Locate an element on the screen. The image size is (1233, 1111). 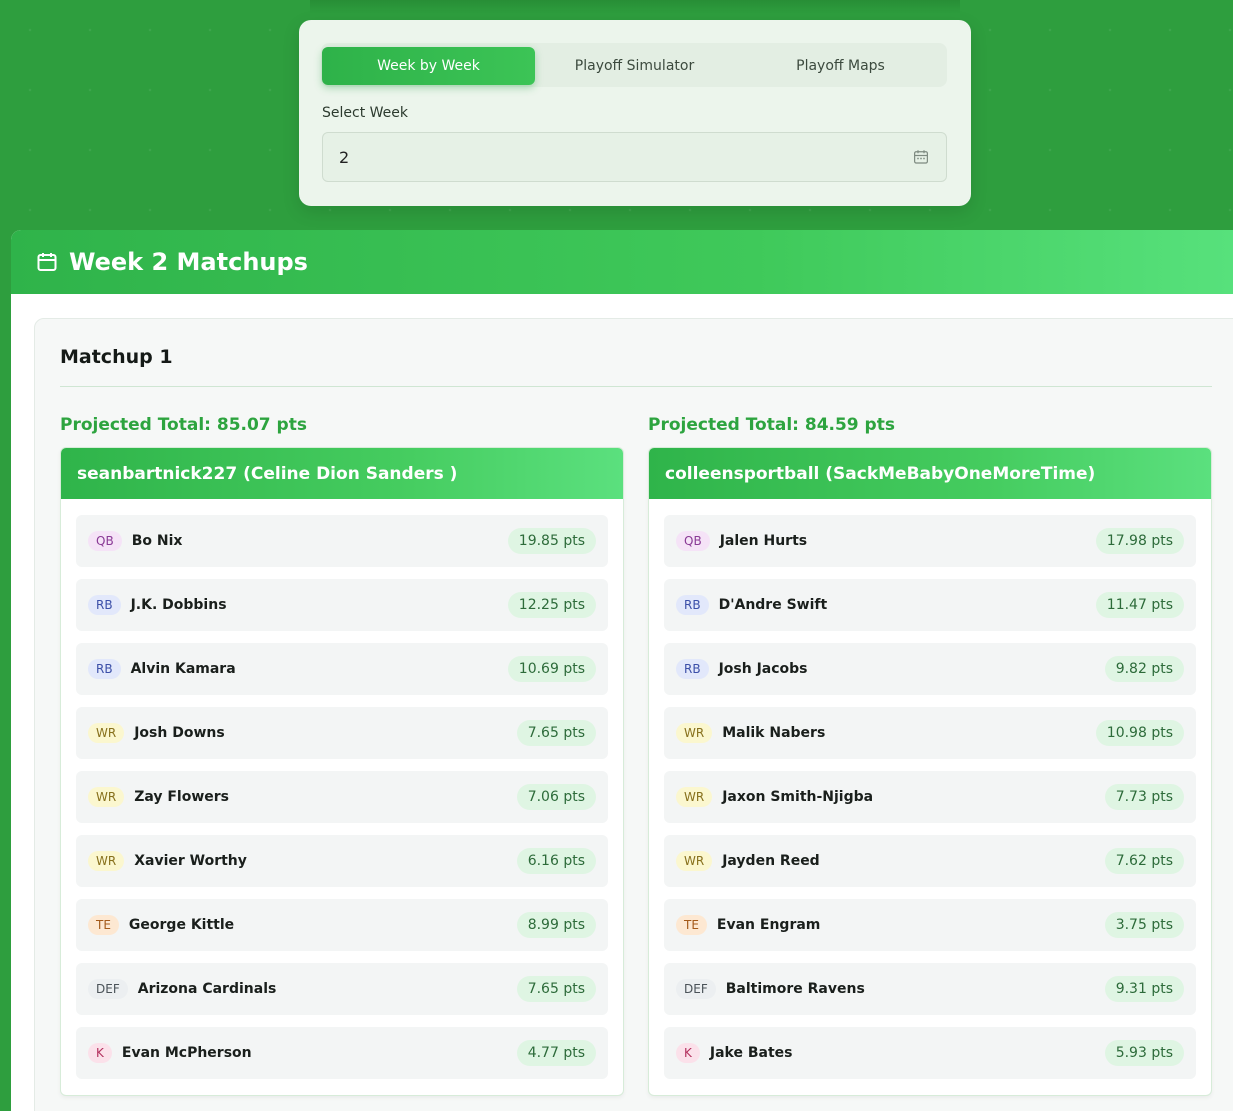
points-badge: 7.73 pts is located at coordinates (1144, 797).